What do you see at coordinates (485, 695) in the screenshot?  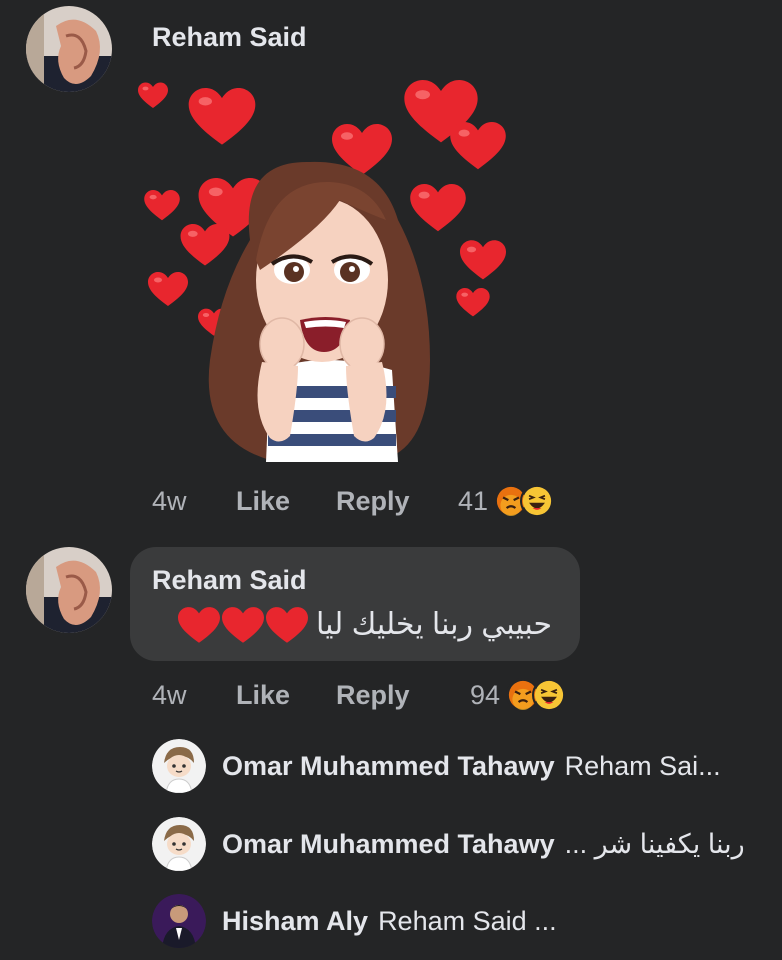 I see `reaction-count: 94` at bounding box center [485, 695].